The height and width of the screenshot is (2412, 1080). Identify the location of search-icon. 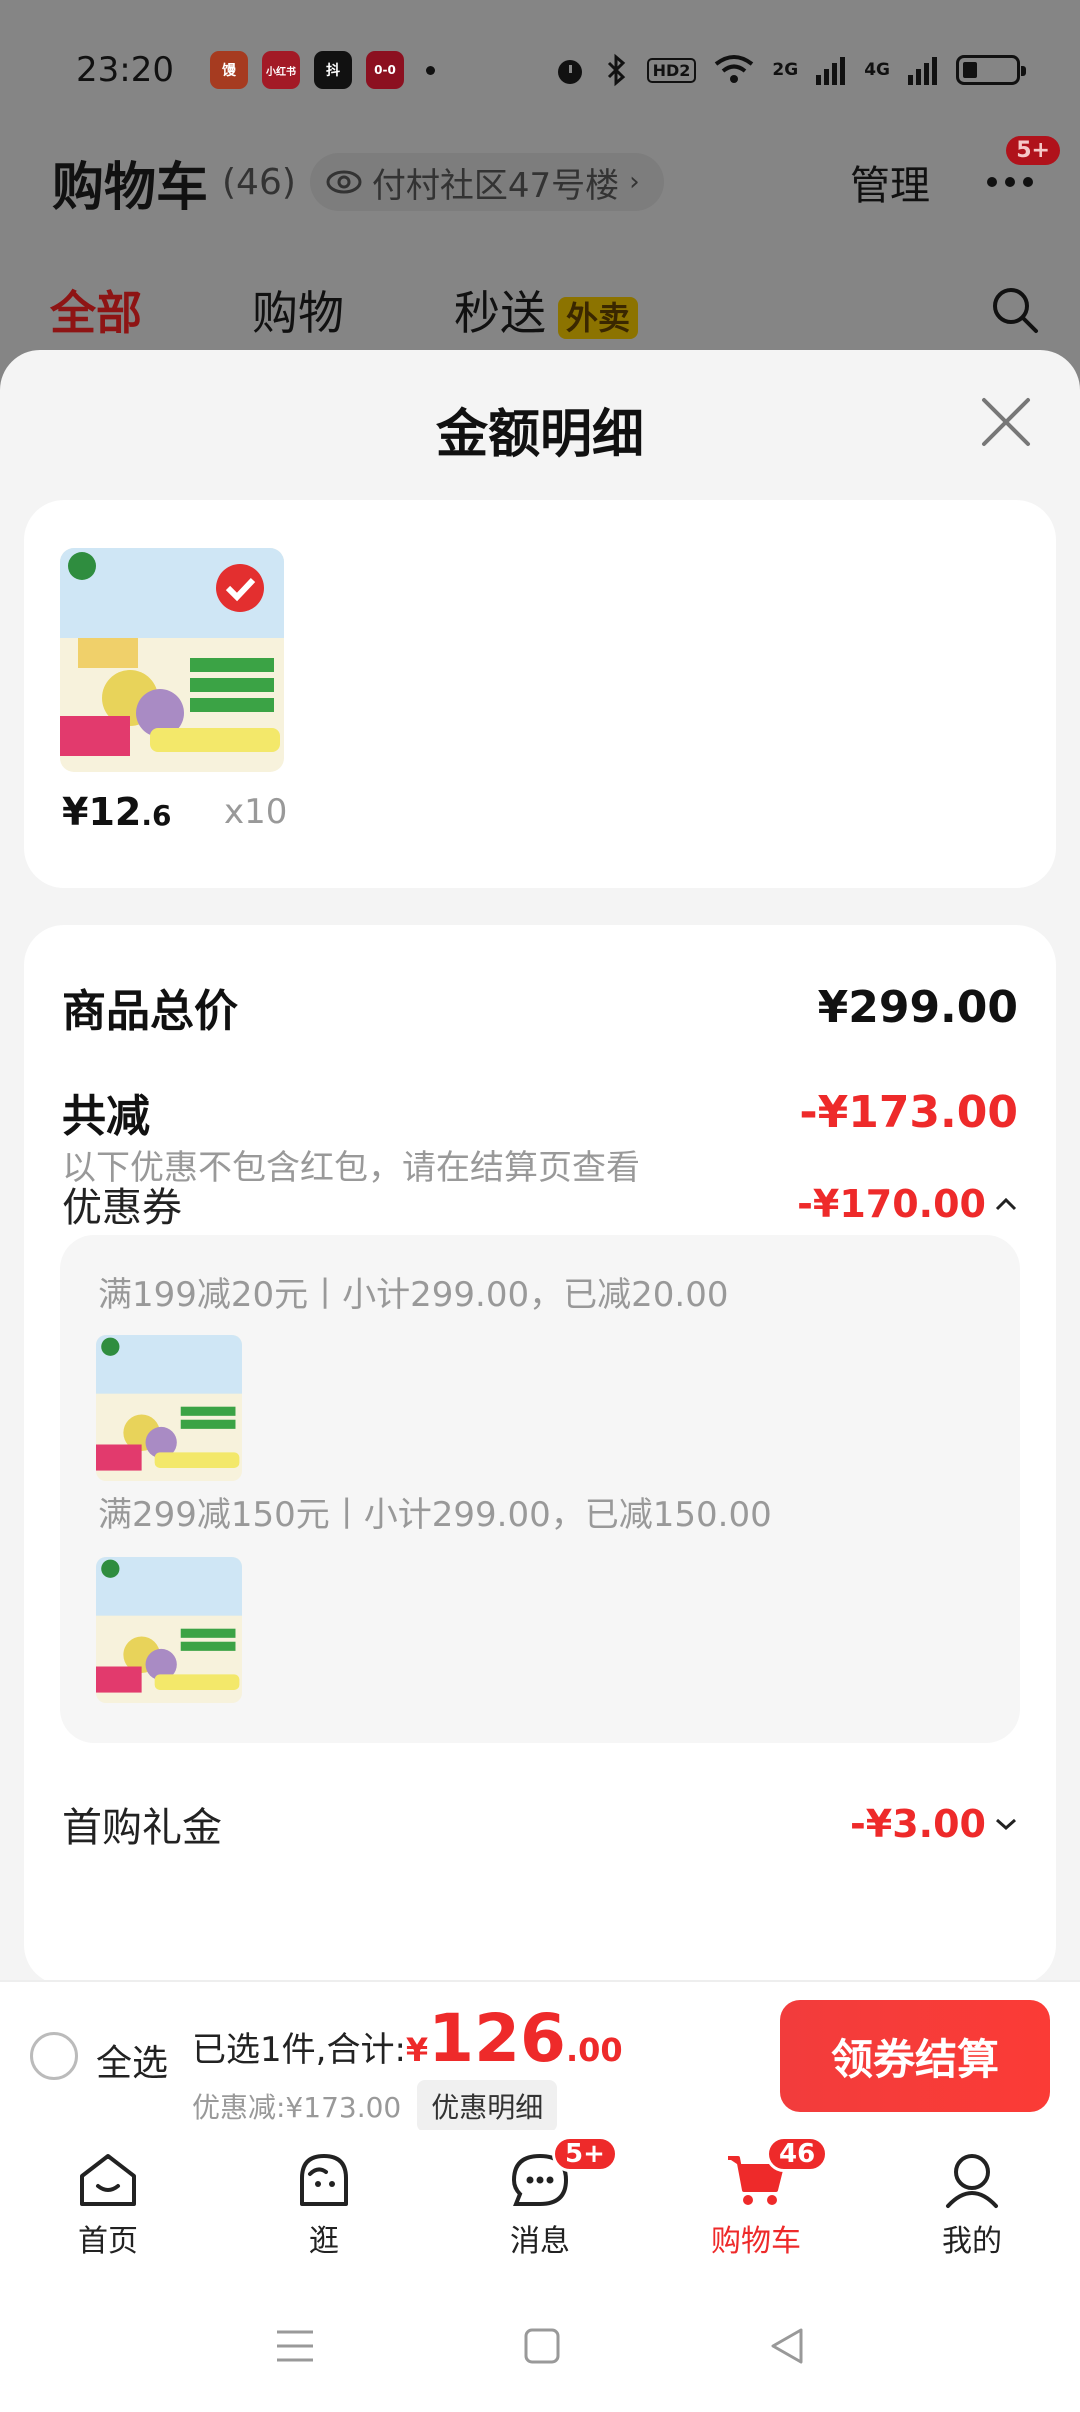
(1015, 310).